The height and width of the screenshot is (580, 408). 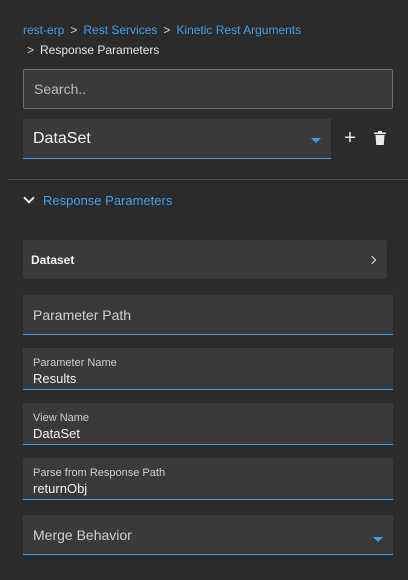 I want to click on parse-response-path-field: Parse from Response Path returnObj, so click(x=208, y=479).